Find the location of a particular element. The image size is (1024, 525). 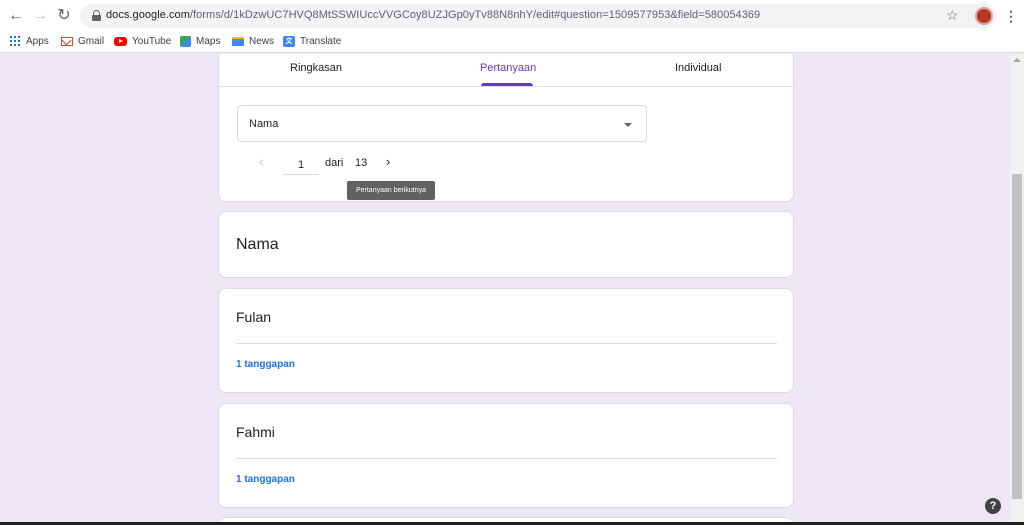

responses-tabs: Ringkasan Pertanyaan Individual is located at coordinates (507, 70).